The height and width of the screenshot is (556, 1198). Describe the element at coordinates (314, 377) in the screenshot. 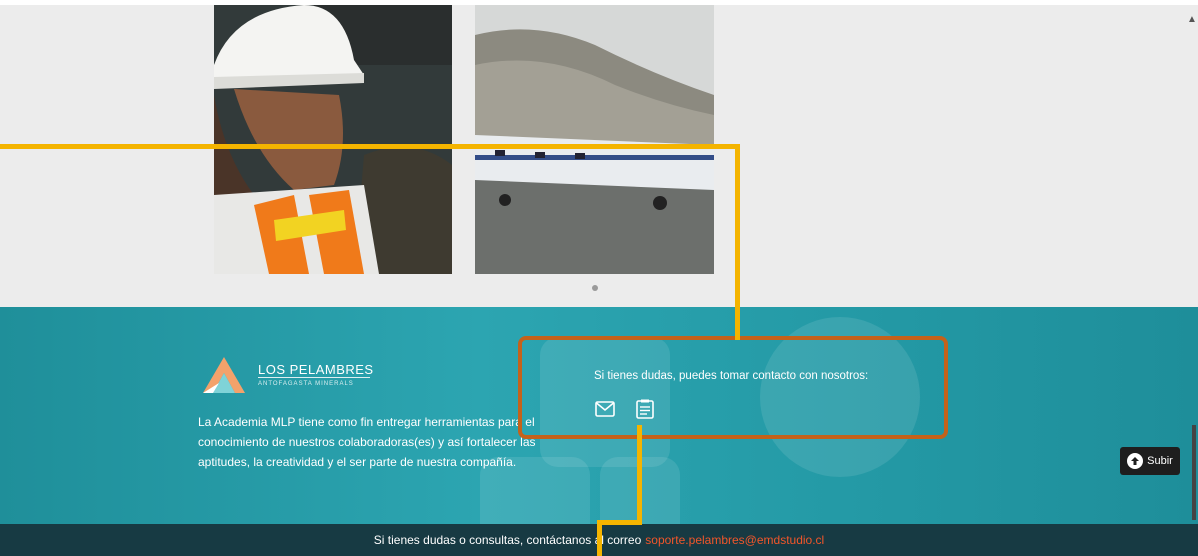

I see `logo-divider` at that location.